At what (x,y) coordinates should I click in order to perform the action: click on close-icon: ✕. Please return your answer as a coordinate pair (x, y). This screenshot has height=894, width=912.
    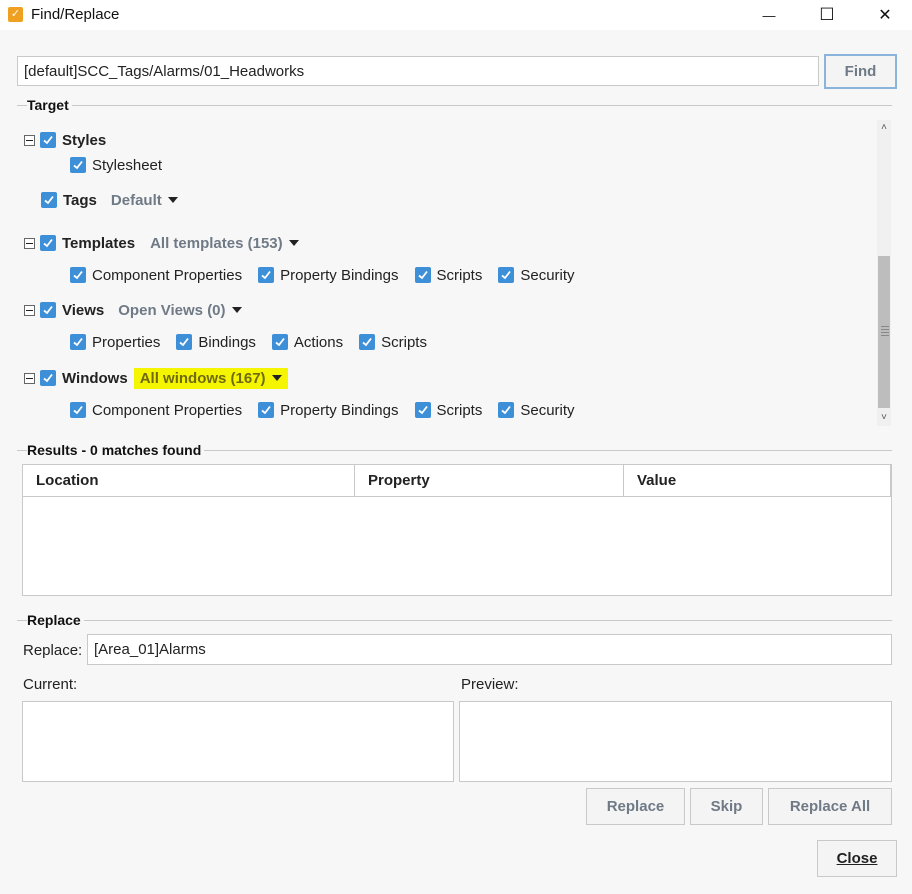
    Looking at the image, I should click on (885, 15).